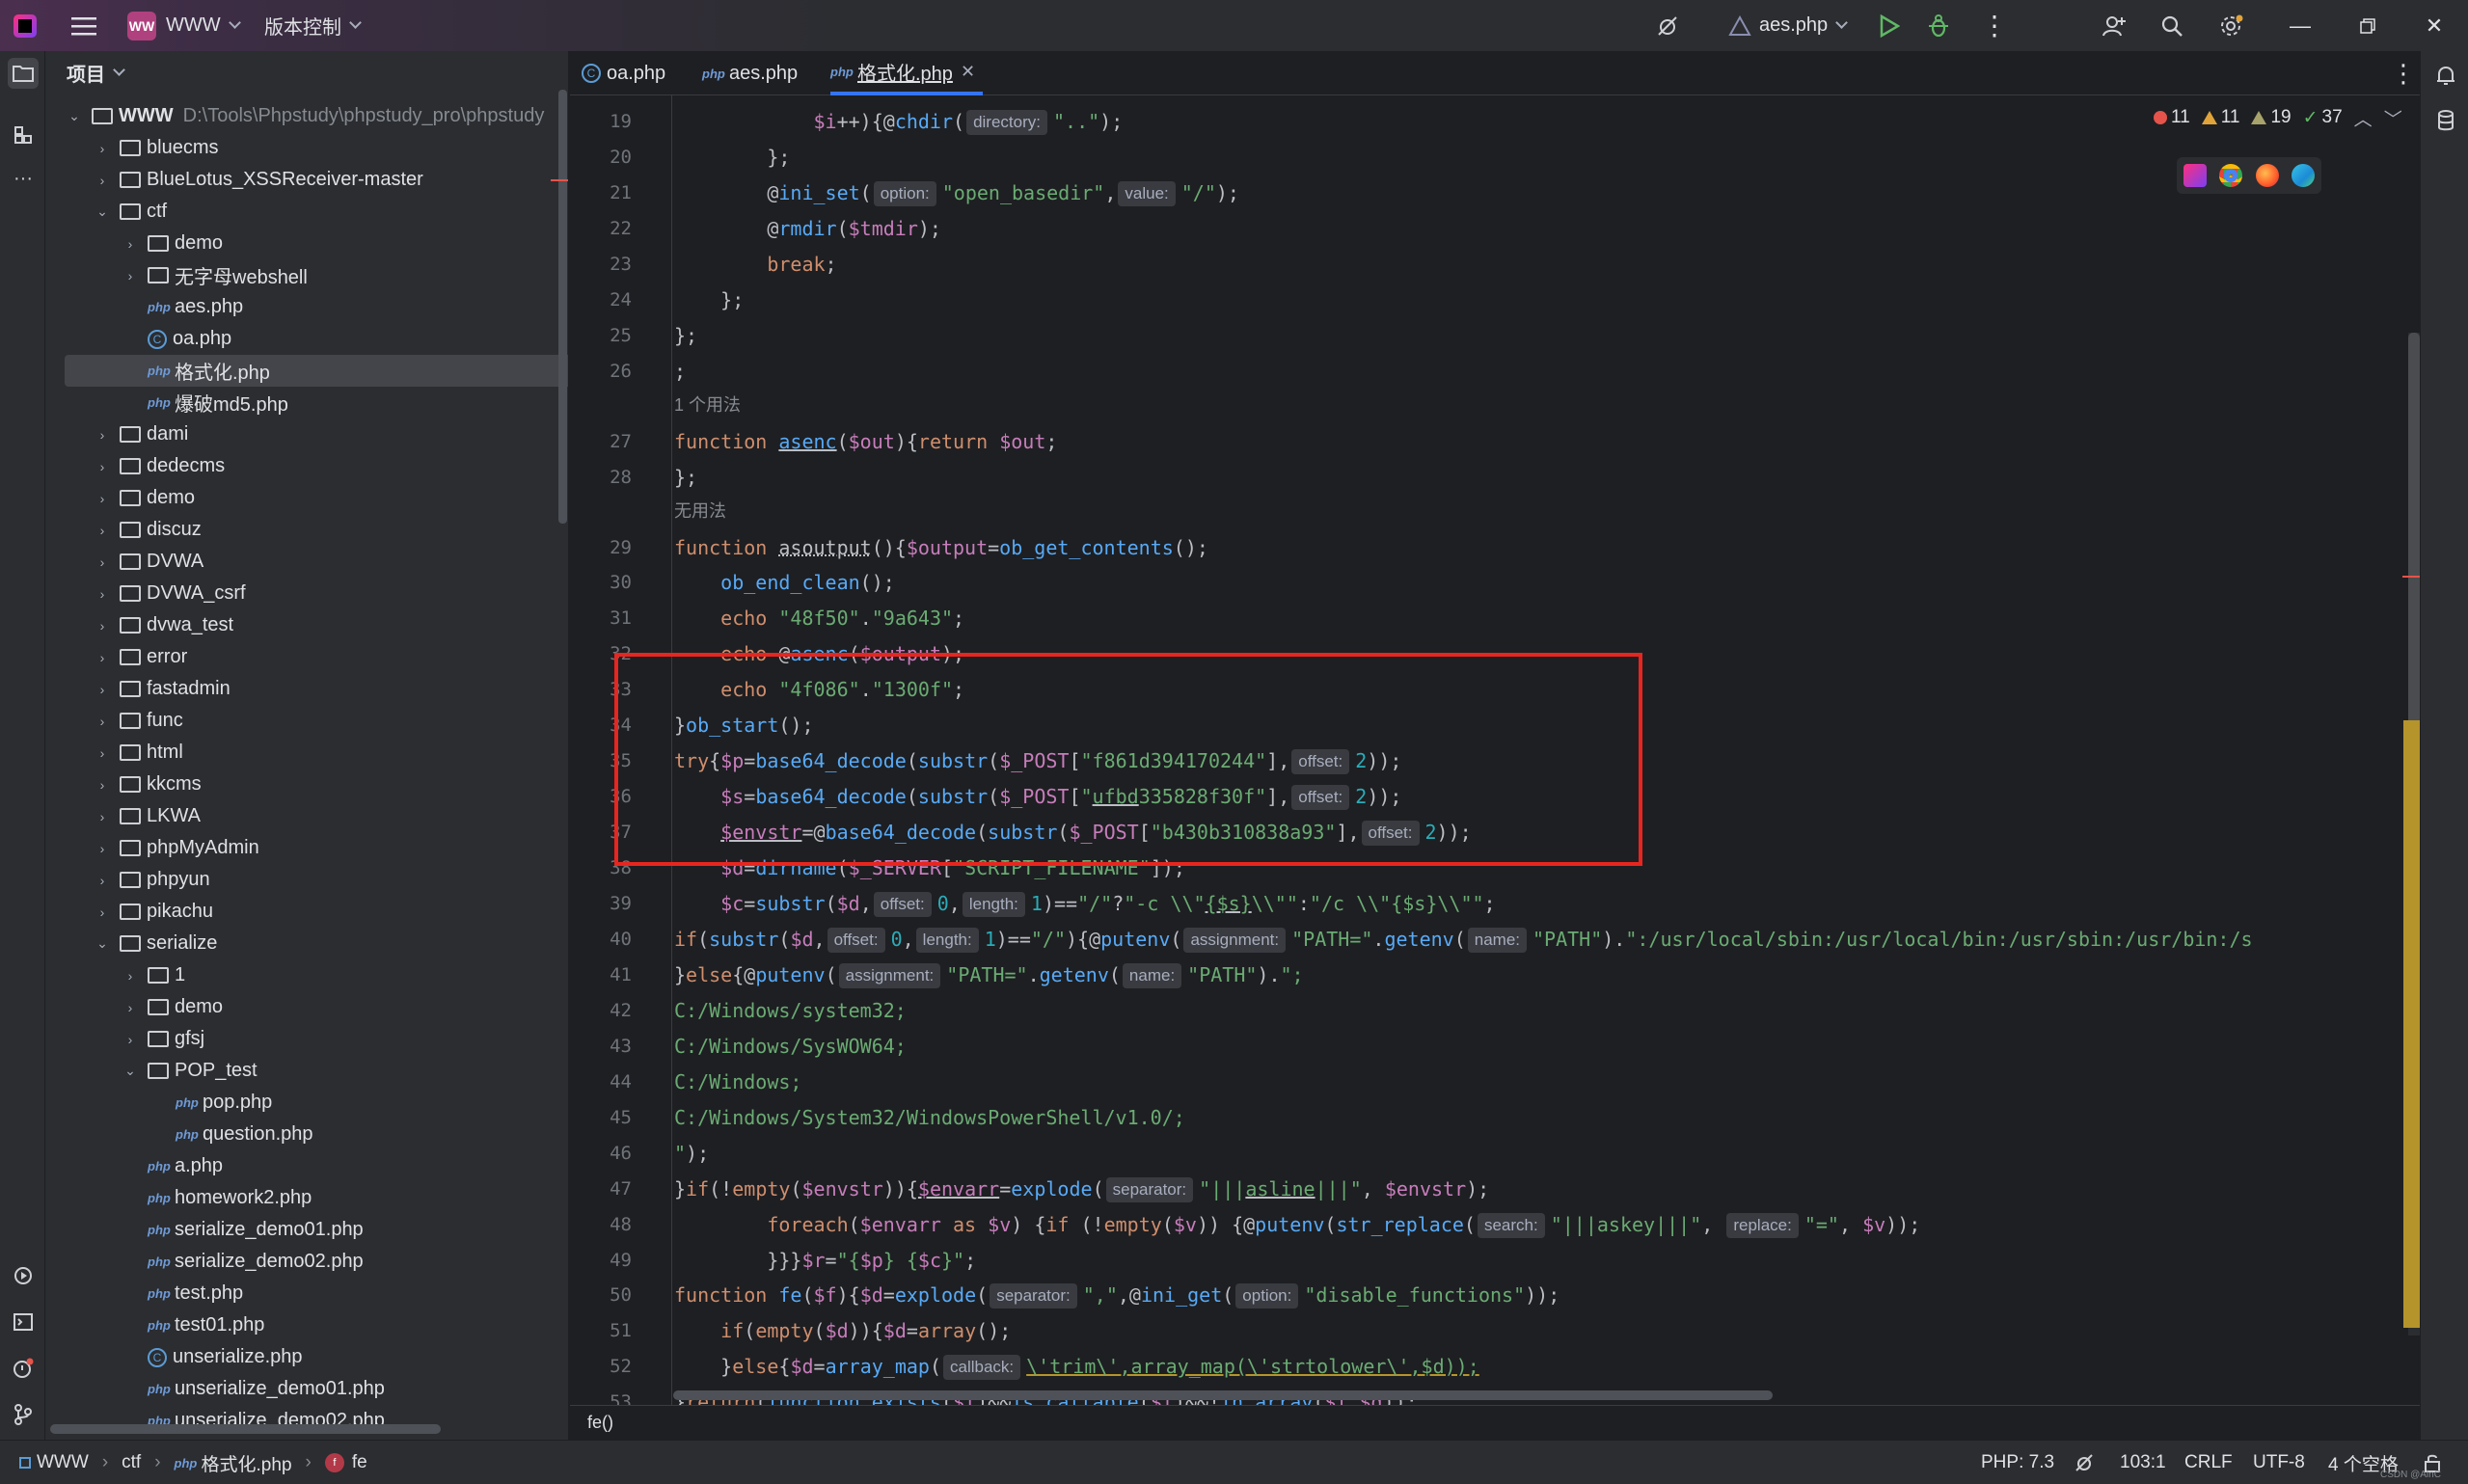  What do you see at coordinates (316, 371) in the screenshot?
I see `tree-file: php 格式化.php` at bounding box center [316, 371].